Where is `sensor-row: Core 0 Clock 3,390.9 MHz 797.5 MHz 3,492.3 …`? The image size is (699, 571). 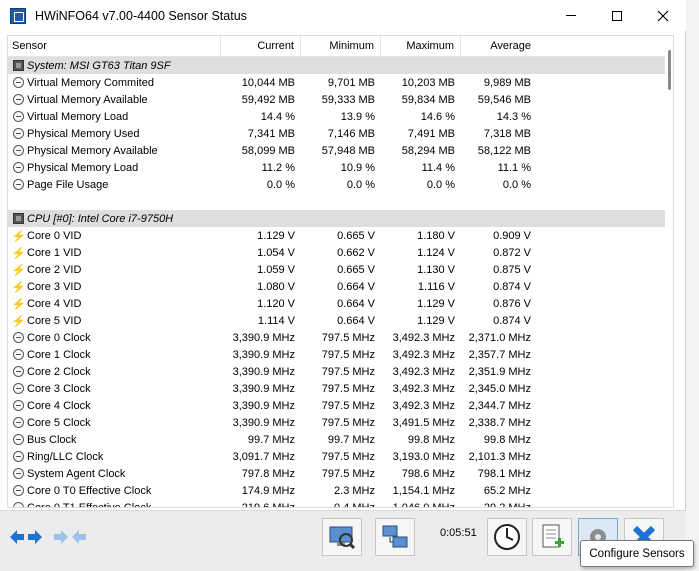
sensor-row: Core 0 Clock 3,390.9 MHz 797.5 MHz 3,492.3 … is located at coordinates (338, 337).